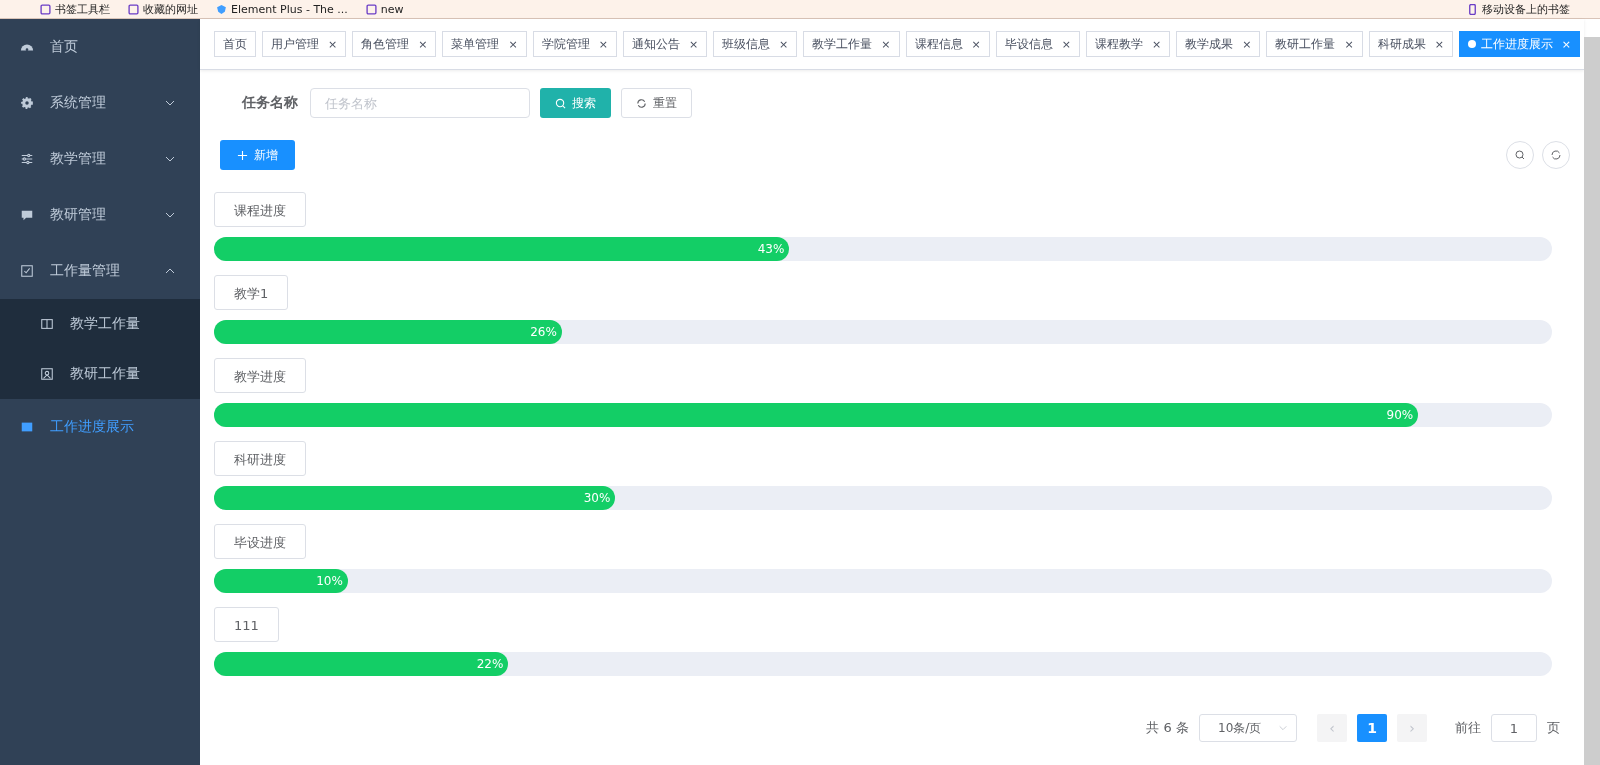 The height and width of the screenshot is (765, 1600). Describe the element at coordinates (543, 332) in the screenshot. I see `progress-reading: 26%` at that location.